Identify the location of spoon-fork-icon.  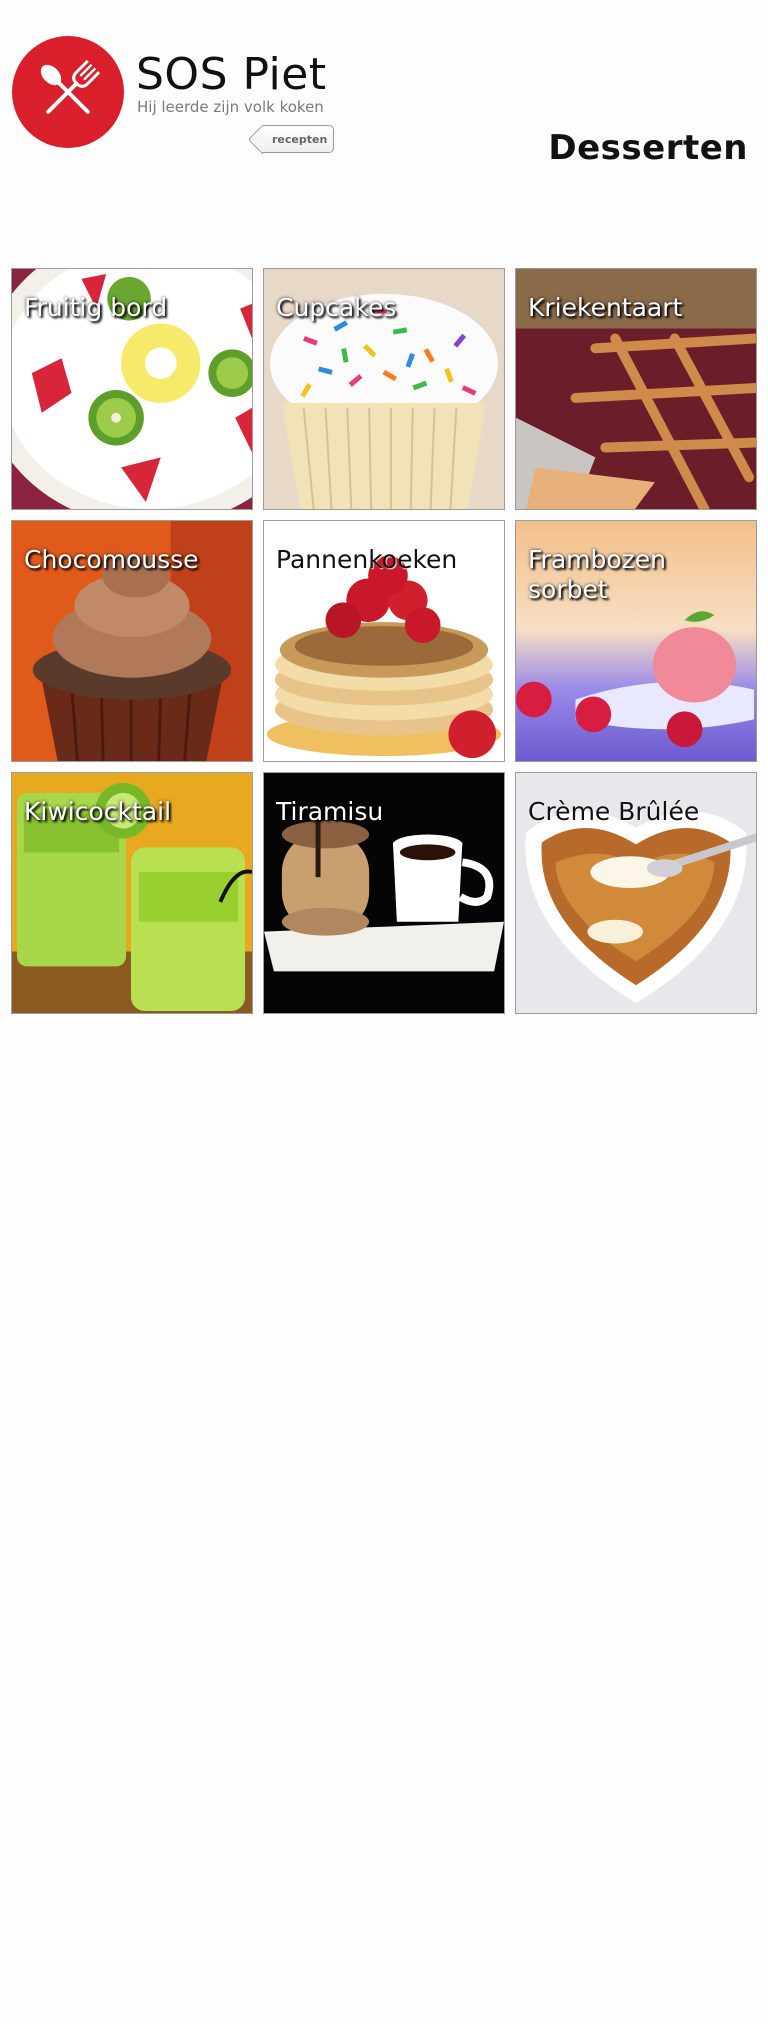
(70, 86).